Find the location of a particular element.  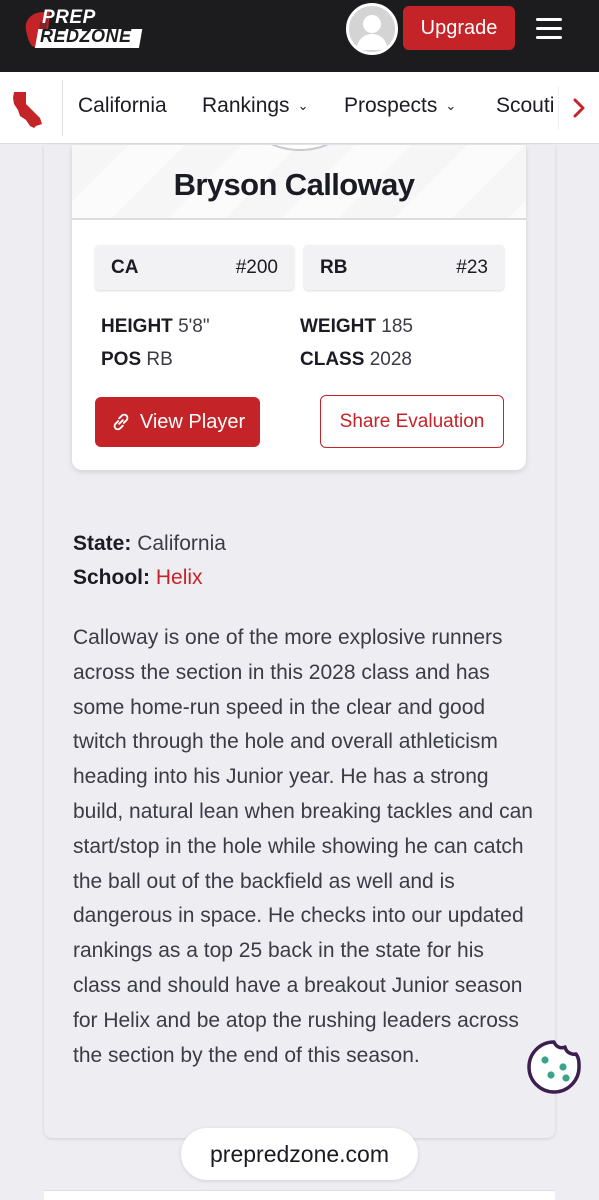

logo-line-1: PREP is located at coordinates (69, 17).